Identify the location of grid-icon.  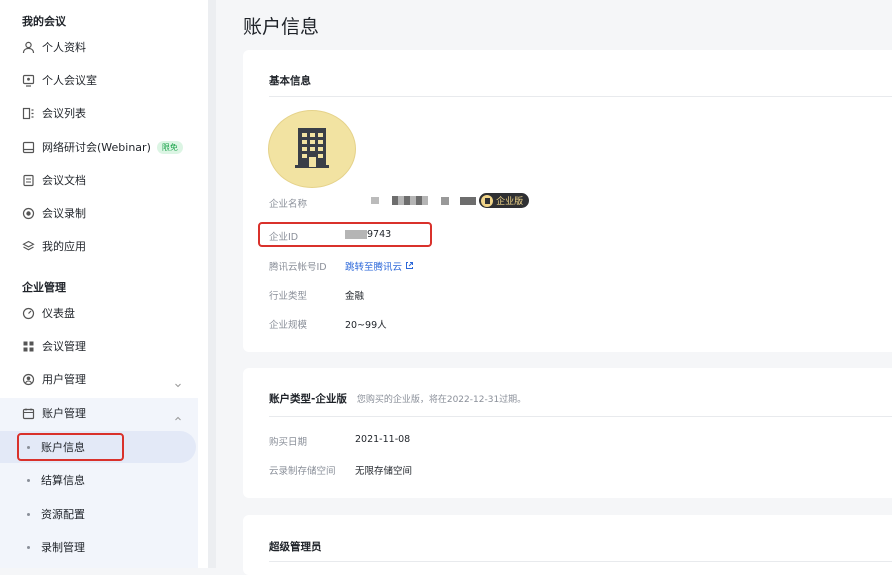
(28, 346).